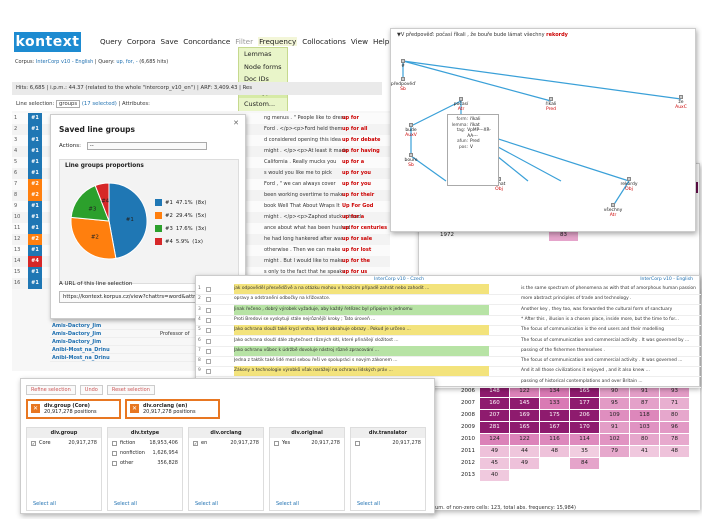  I want to click on attr-value-row: other 356,828, so click(145, 463).